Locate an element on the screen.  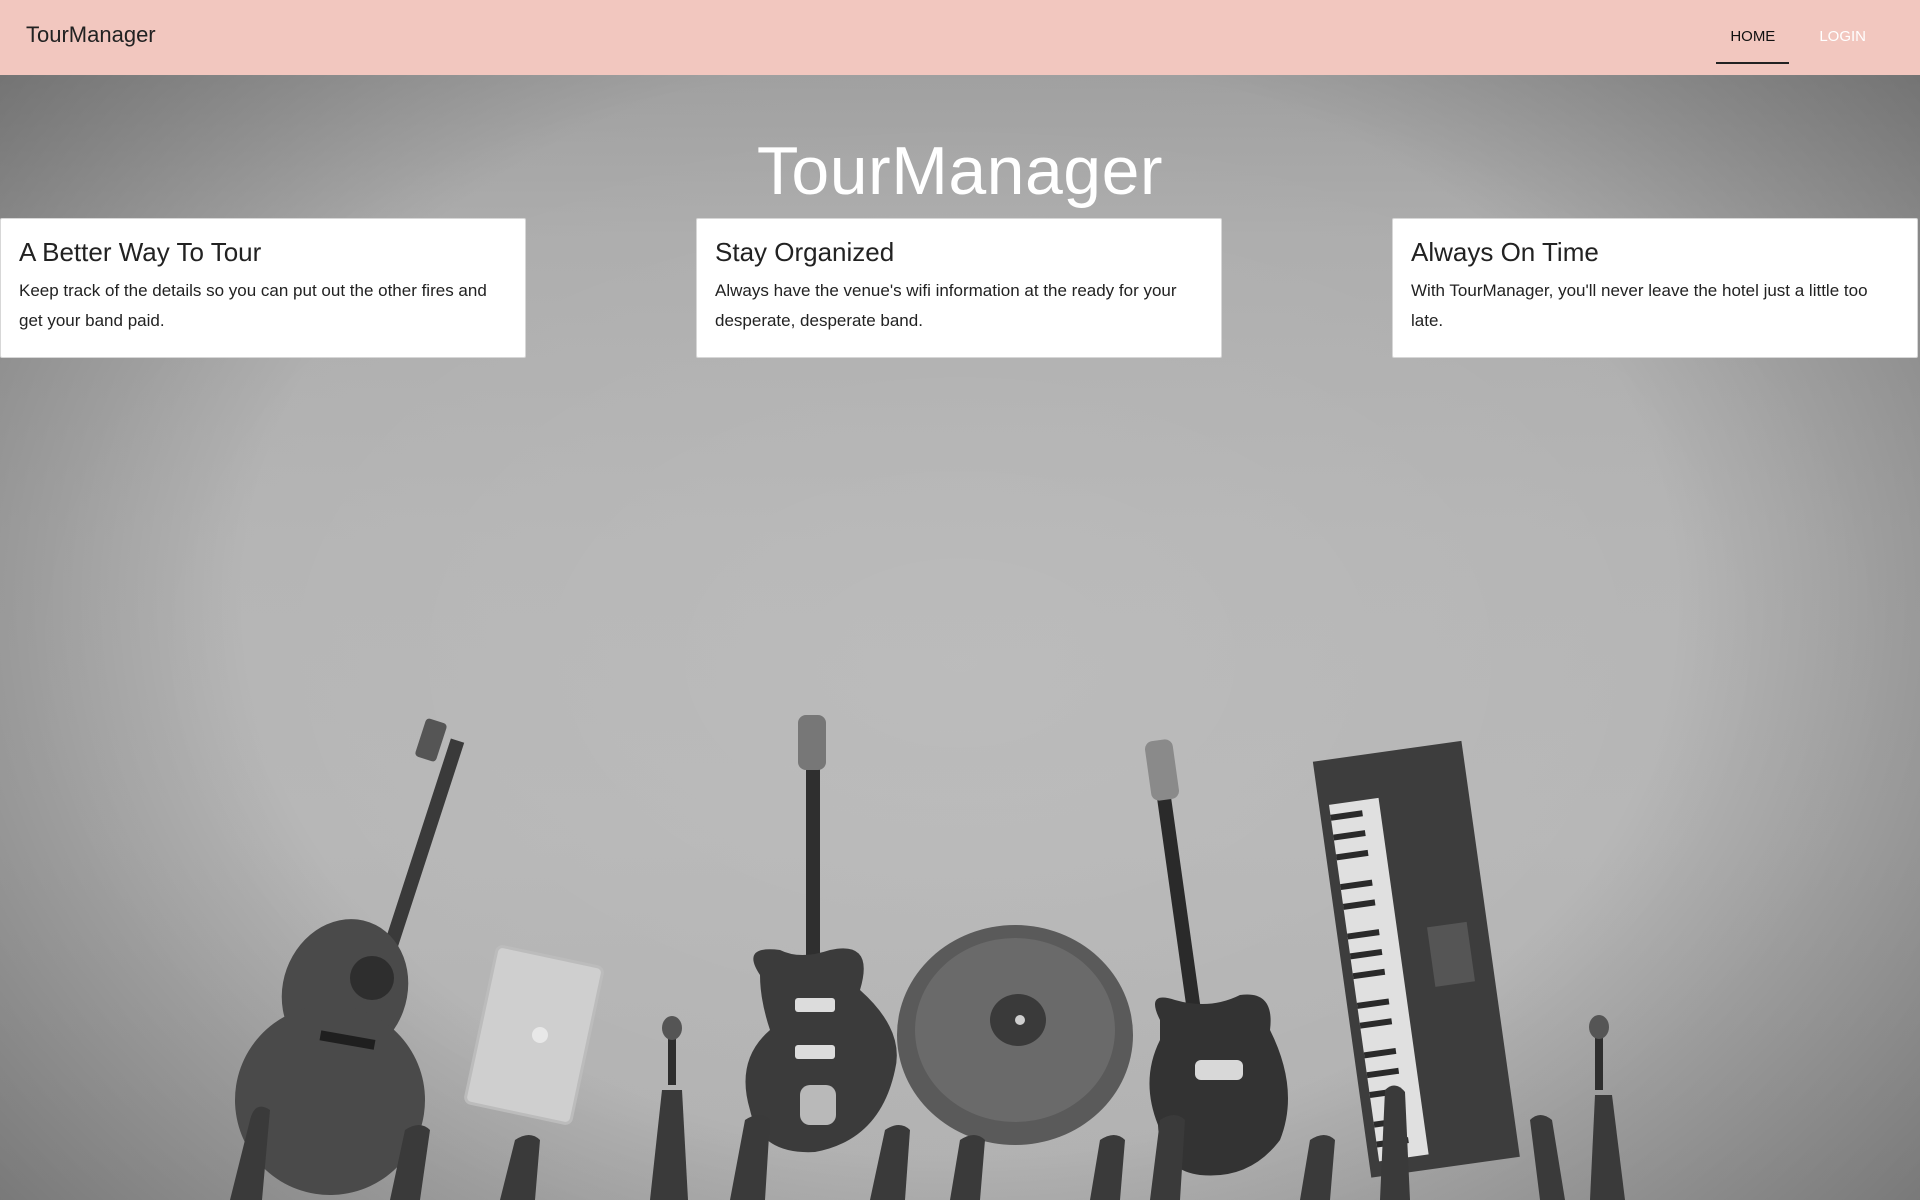
keyboard-synth-icon is located at coordinates (1416, 959).